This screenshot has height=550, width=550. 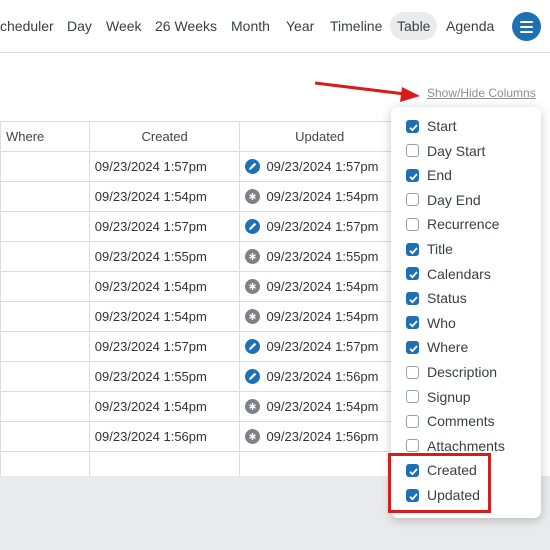 What do you see at coordinates (454, 199) in the screenshot?
I see `column-toggle-label: Day End` at bounding box center [454, 199].